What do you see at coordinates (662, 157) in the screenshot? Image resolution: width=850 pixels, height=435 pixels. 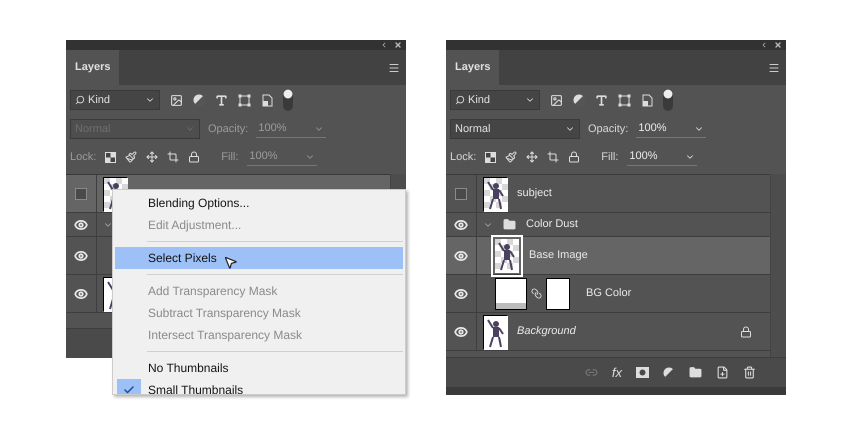 I see `fill-field: 100%` at bounding box center [662, 157].